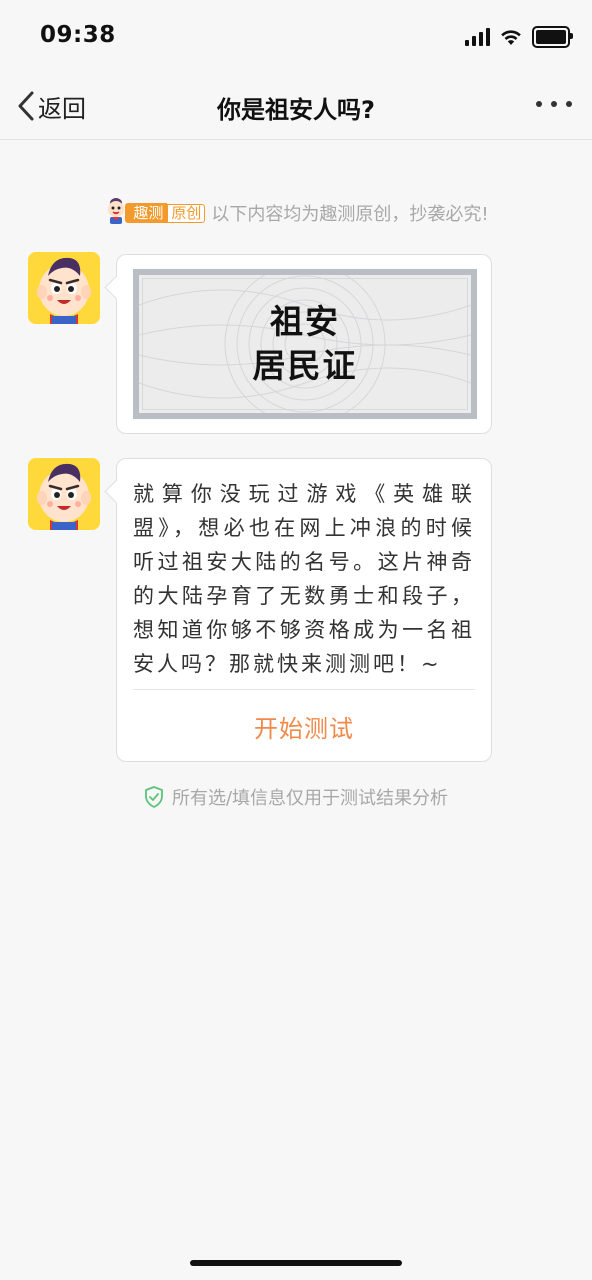  Describe the element at coordinates (146, 213) in the screenshot. I see `brand-tag: 趣测` at that location.